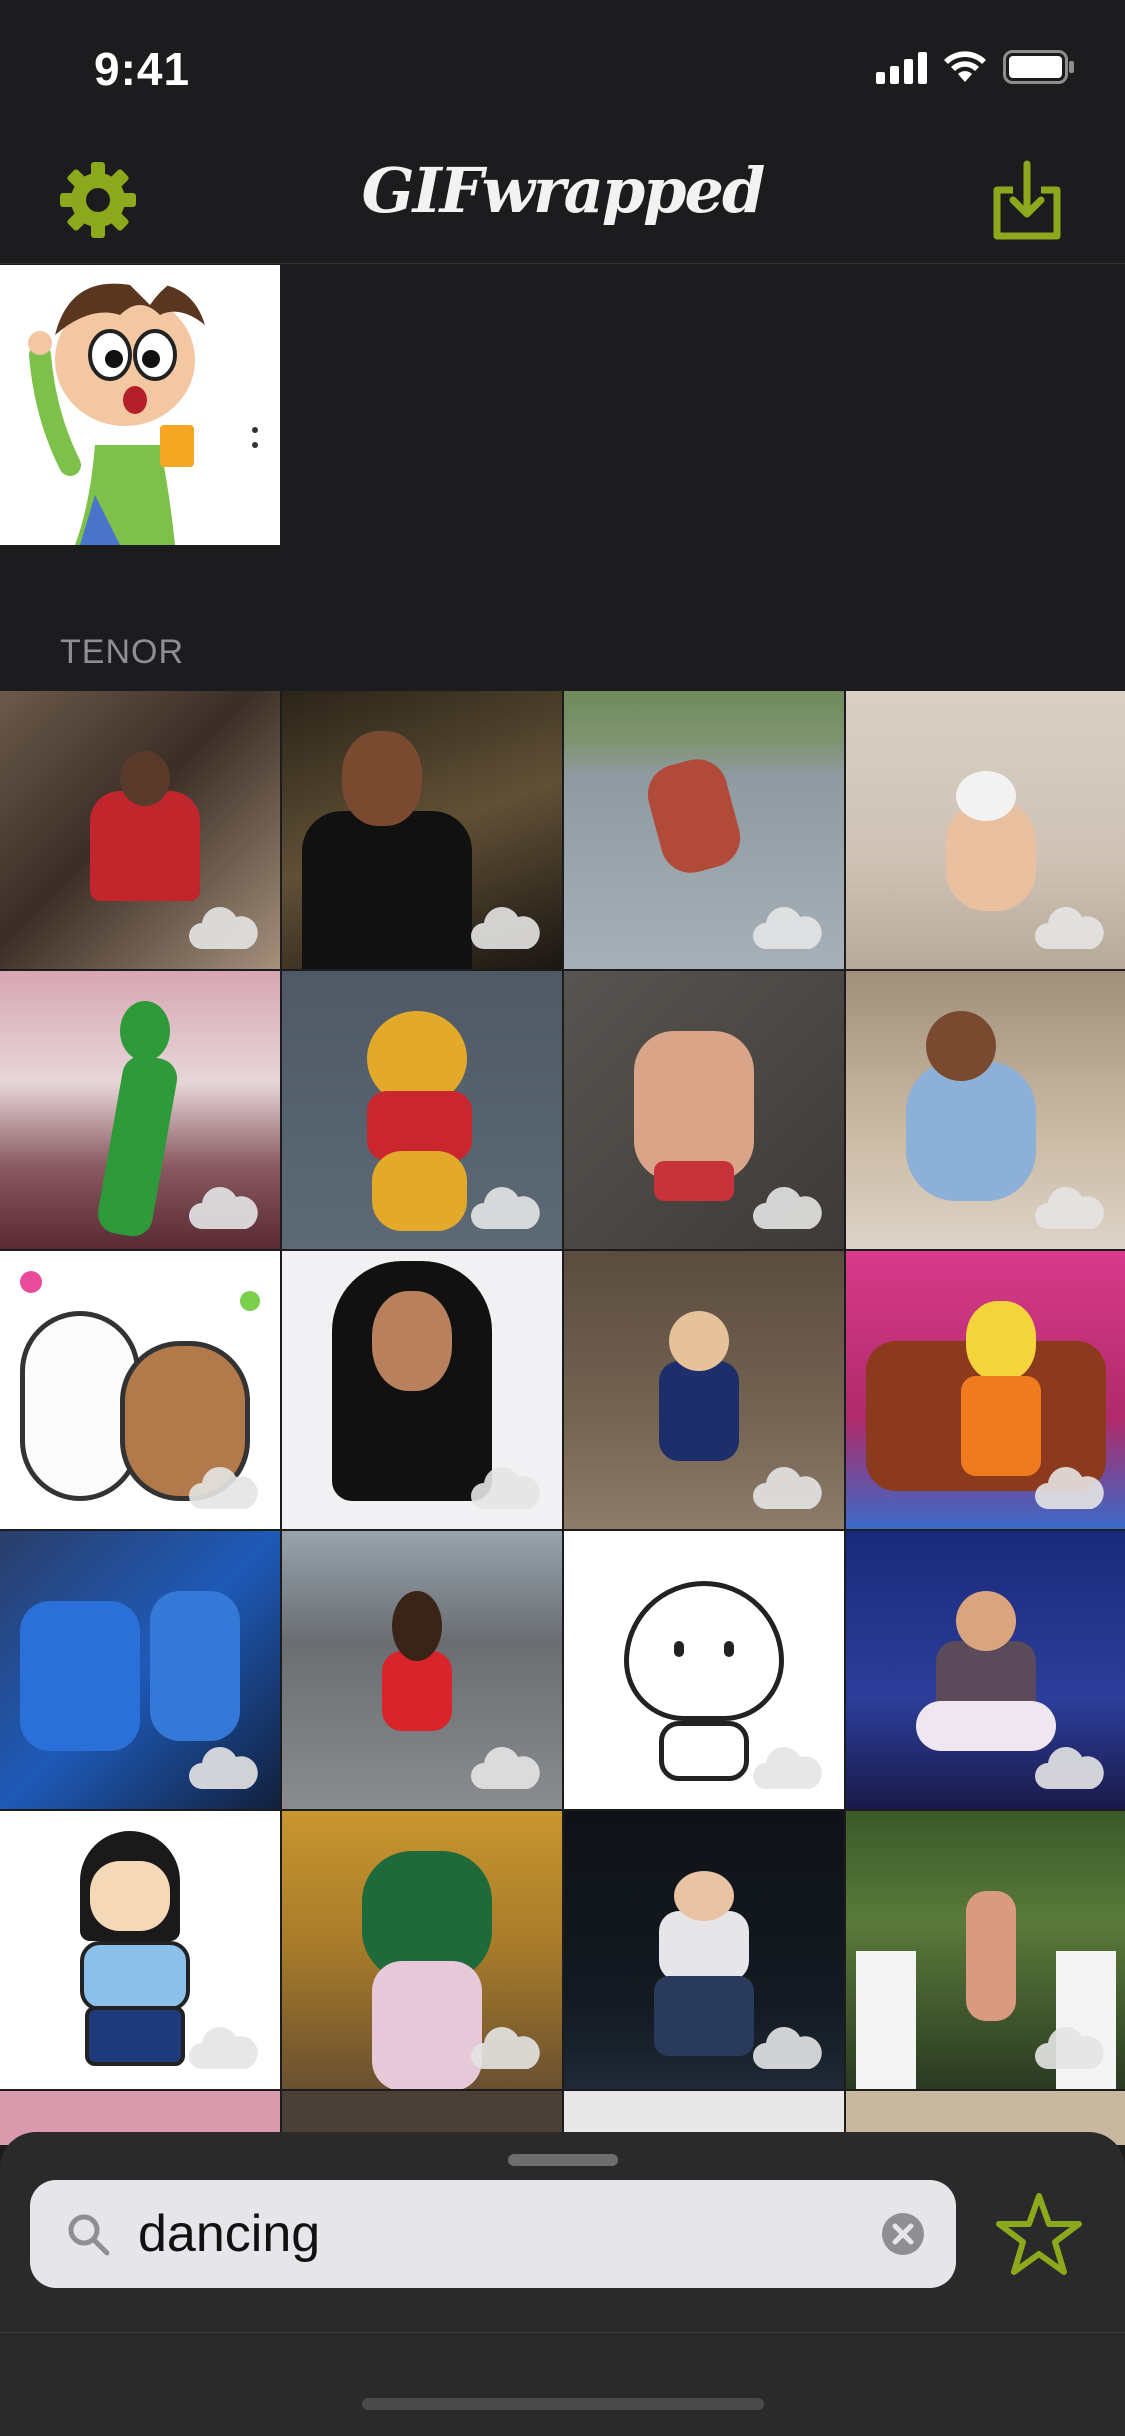 The image size is (1125, 2436). What do you see at coordinates (965, 66) in the screenshot?
I see `wifi-icon` at bounding box center [965, 66].